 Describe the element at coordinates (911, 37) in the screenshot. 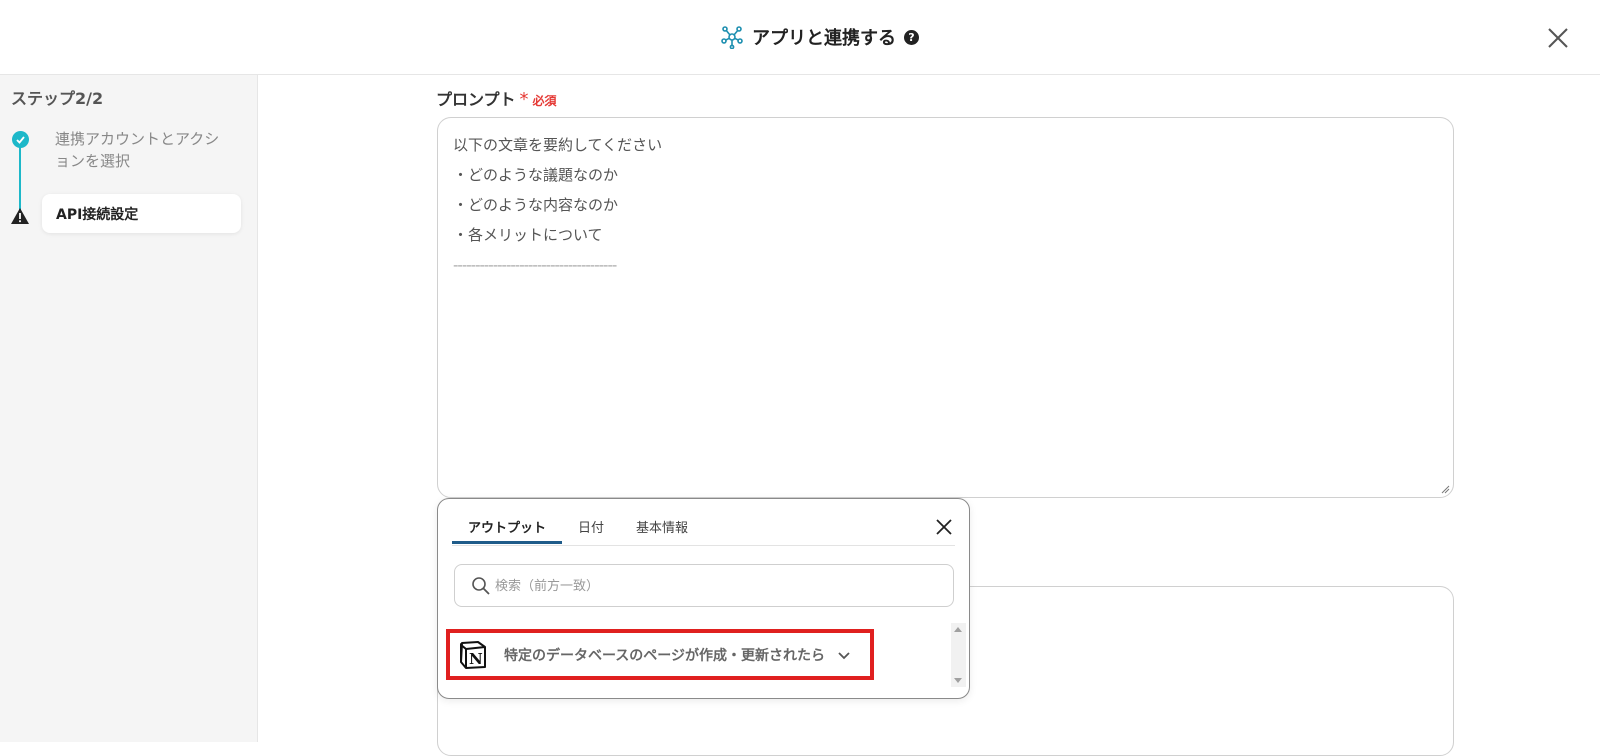

I see `question-circle-icon: ?` at that location.